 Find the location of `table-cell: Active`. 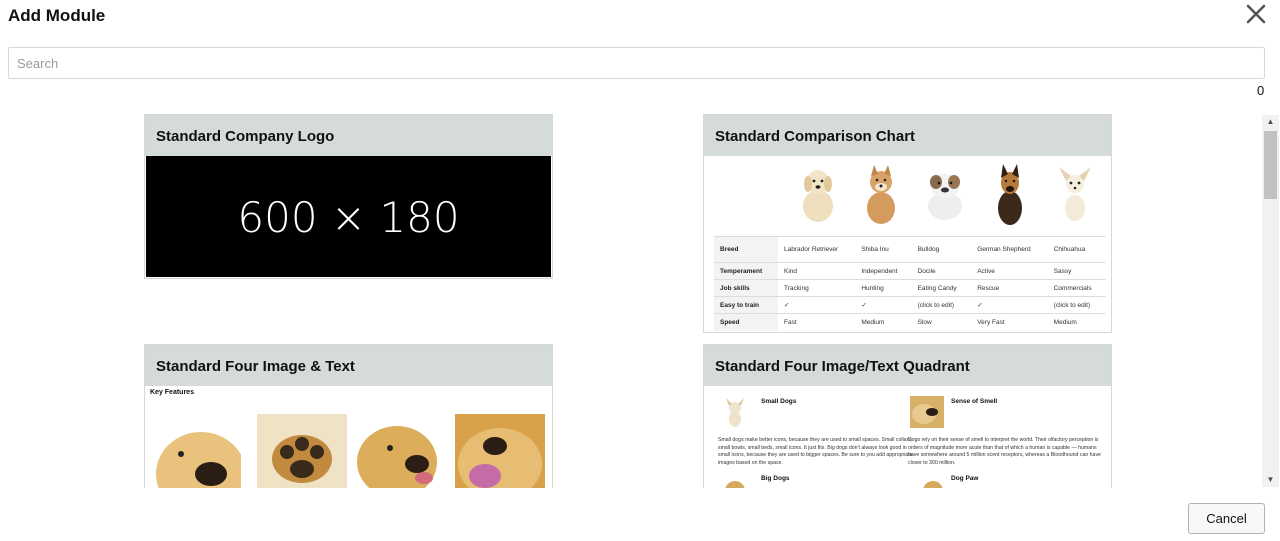

table-cell: Active is located at coordinates (1009, 271).